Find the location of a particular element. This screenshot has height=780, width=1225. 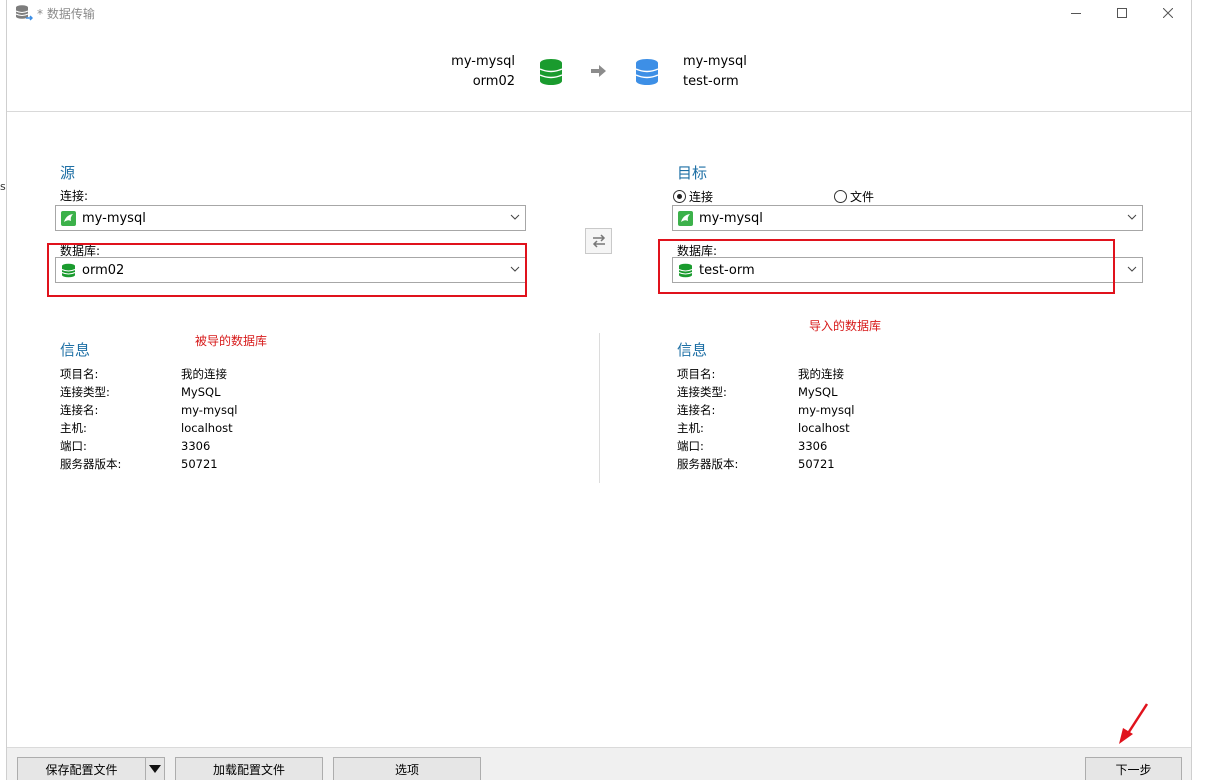

source-title: 源 is located at coordinates (68, 173).